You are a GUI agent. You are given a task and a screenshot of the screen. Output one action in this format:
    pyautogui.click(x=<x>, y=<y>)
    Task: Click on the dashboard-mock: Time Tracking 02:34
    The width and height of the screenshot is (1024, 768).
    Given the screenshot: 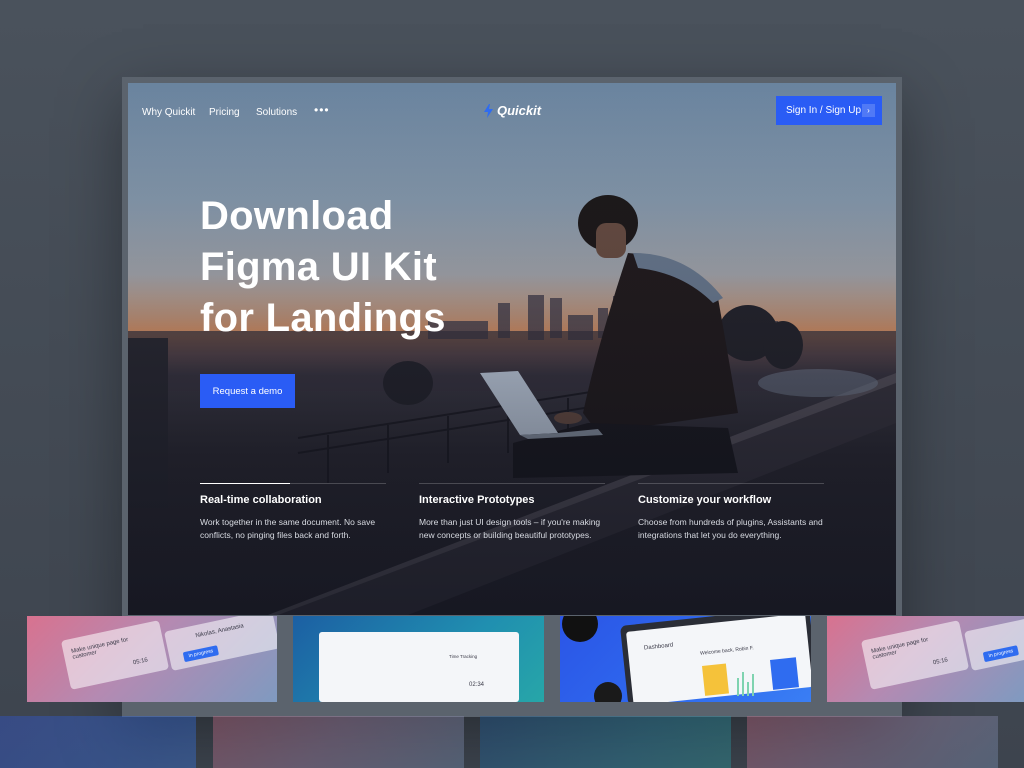 What is the action you would take?
    pyautogui.click(x=419, y=667)
    